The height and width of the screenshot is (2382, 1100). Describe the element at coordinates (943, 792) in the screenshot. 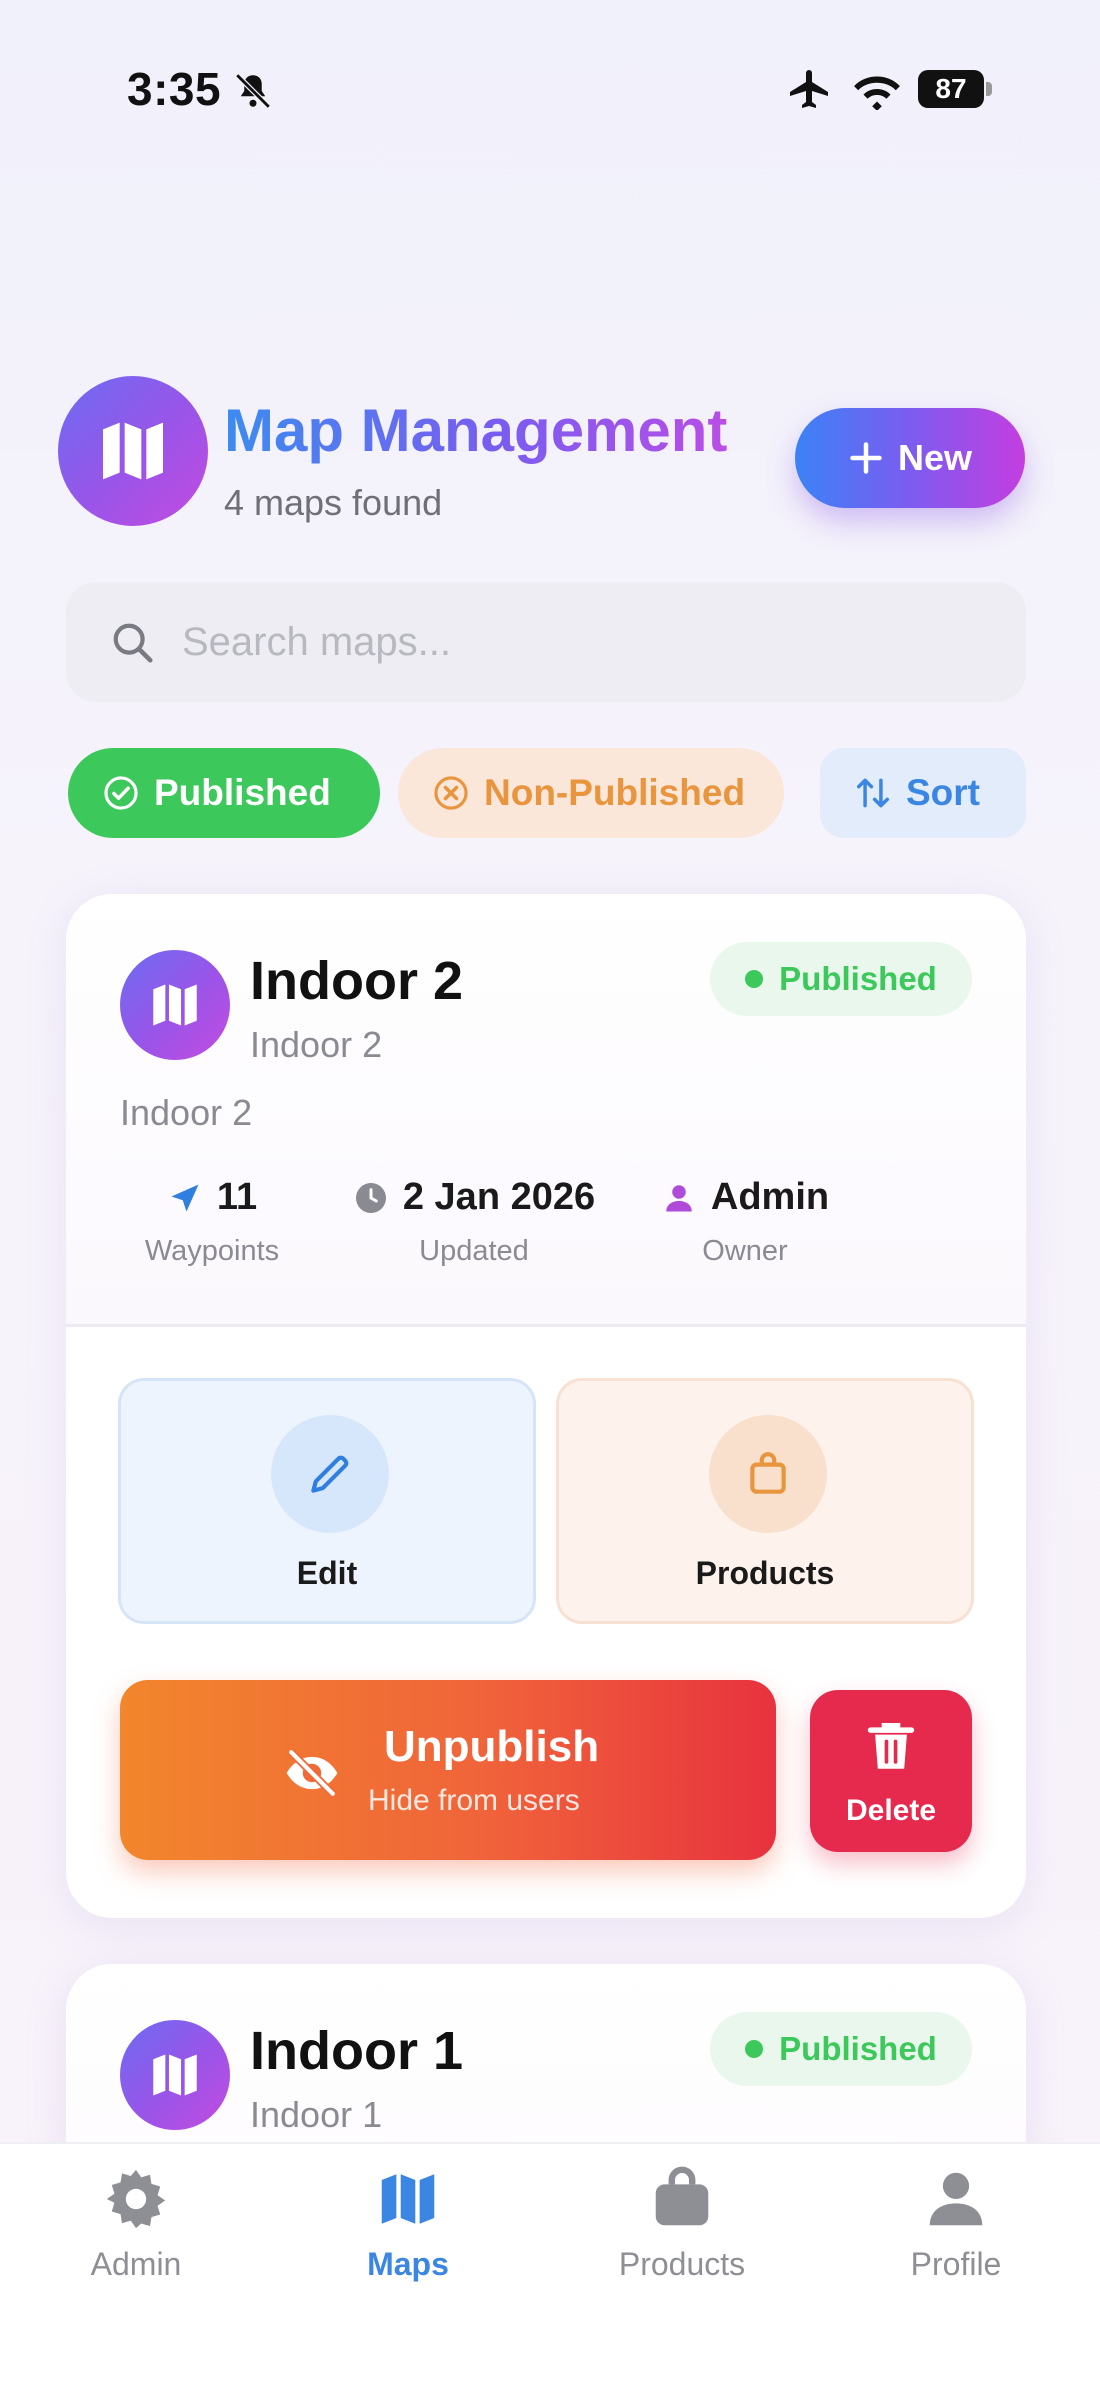

I see `sort-label: Sort` at that location.